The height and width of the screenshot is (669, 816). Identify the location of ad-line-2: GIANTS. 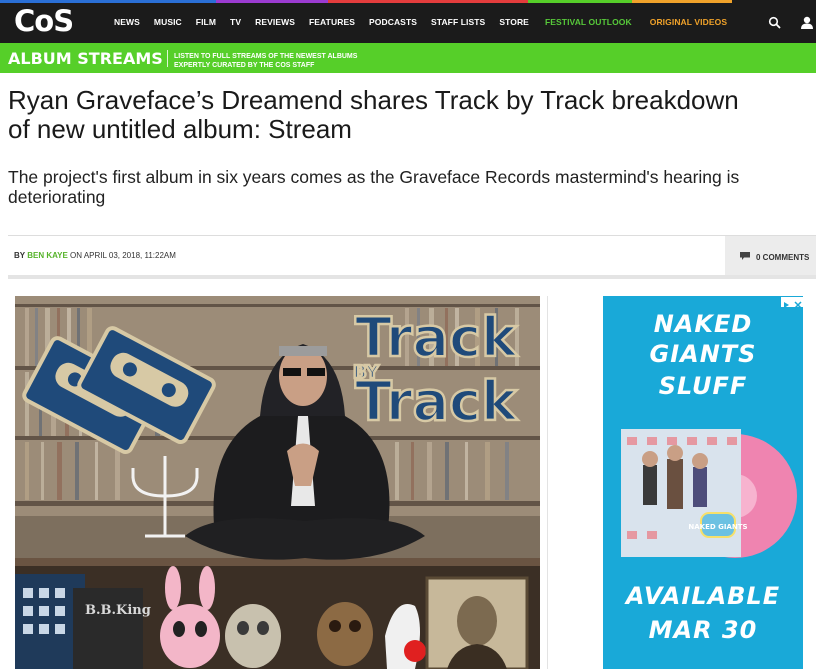
(703, 354).